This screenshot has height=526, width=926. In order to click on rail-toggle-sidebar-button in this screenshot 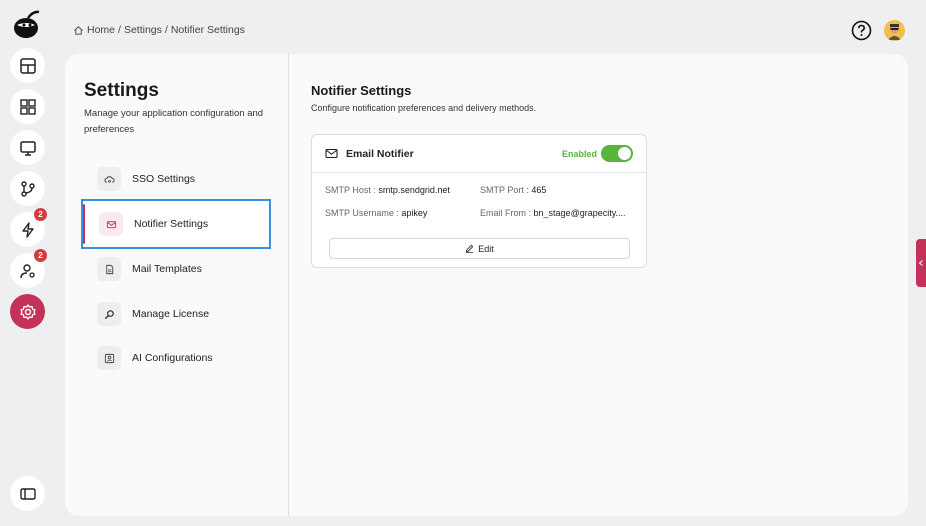, I will do `click(27, 493)`.